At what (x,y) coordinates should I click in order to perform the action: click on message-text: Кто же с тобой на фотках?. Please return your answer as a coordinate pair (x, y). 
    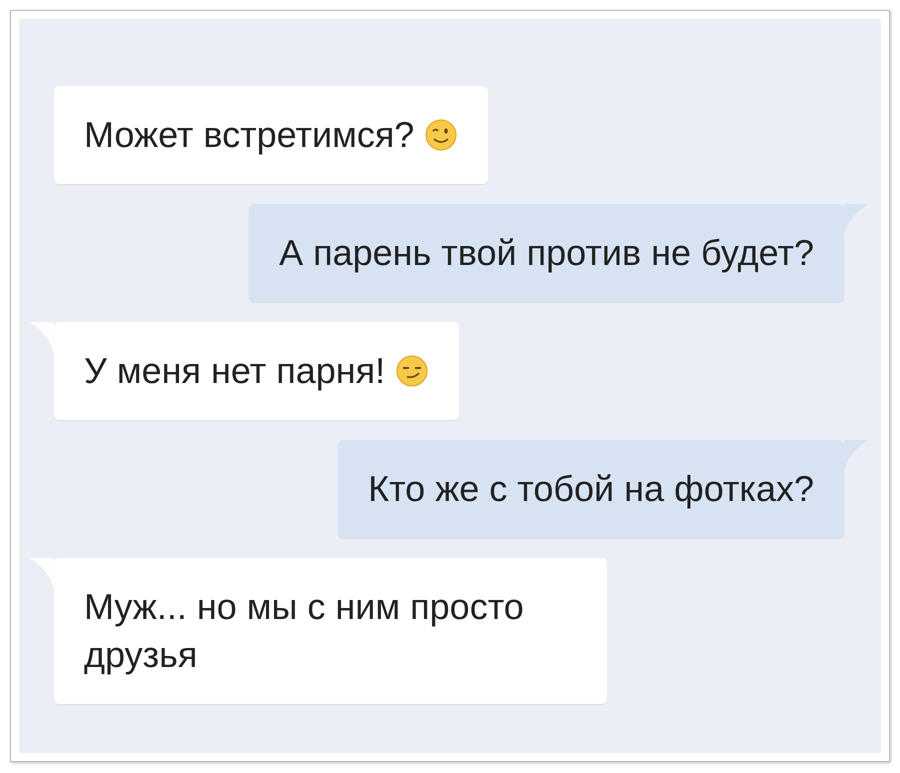
    Looking at the image, I should click on (591, 489).